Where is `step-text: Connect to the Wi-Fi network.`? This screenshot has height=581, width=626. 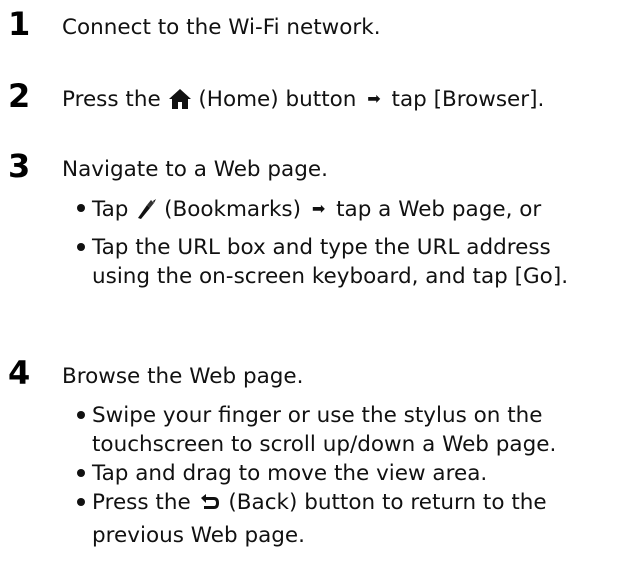
step-text: Connect to the Wi-Fi network. is located at coordinates (221, 27).